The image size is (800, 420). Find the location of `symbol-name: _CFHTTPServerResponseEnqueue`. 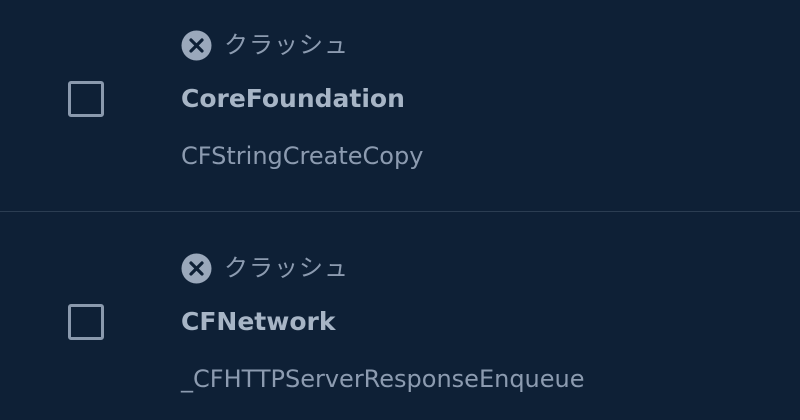

symbol-name: _CFHTTPServerResponseEnqueue is located at coordinates (383, 379).